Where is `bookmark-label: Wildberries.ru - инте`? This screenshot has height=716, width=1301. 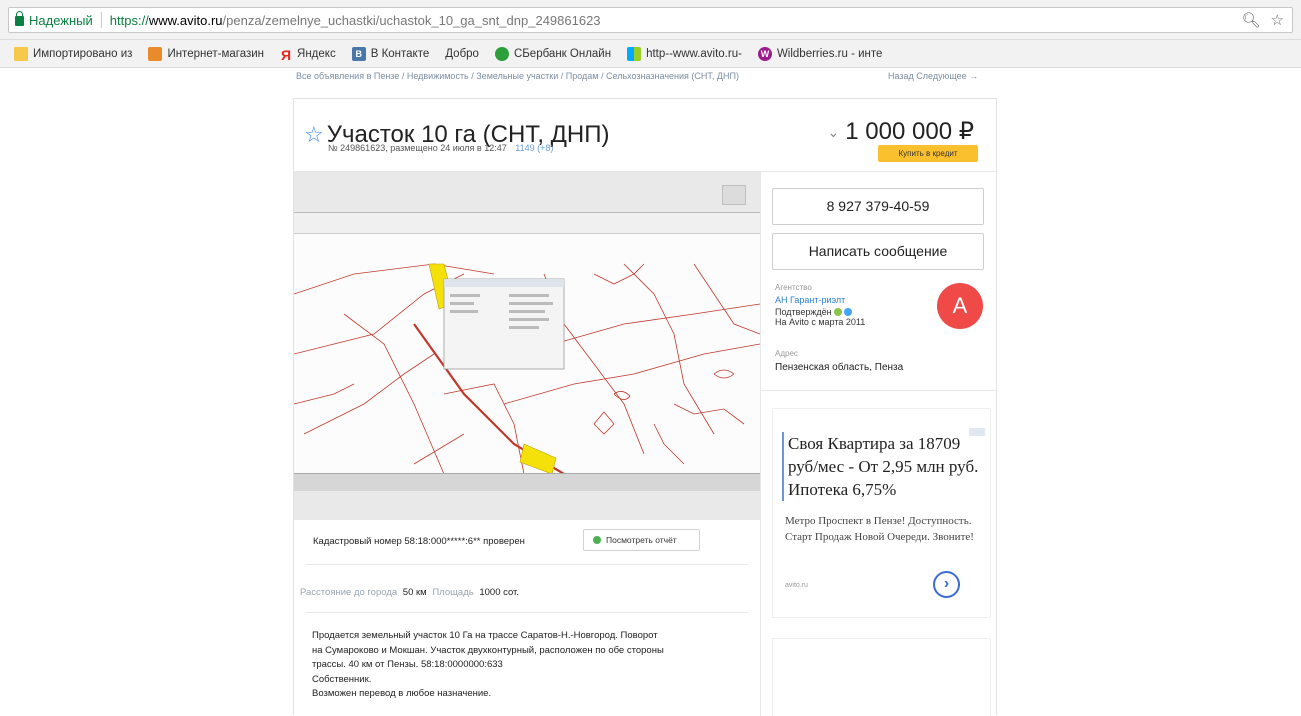
bookmark-label: Wildberries.ru - инте is located at coordinates (829, 53).